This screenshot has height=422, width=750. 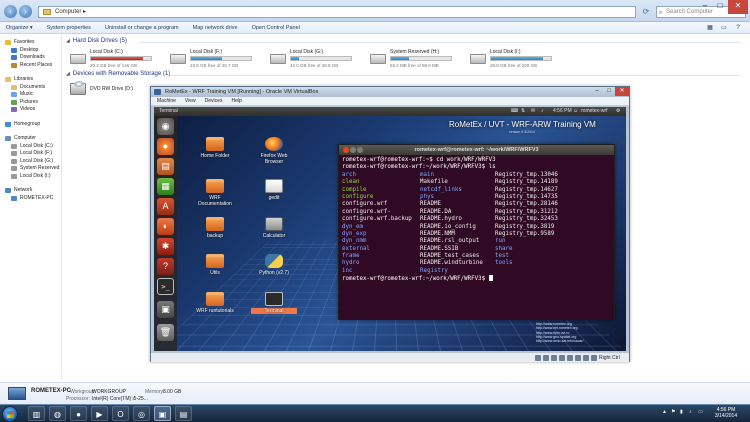 What do you see at coordinates (646, 12) in the screenshot?
I see `refresh-icon: ⟳` at bounding box center [646, 12].